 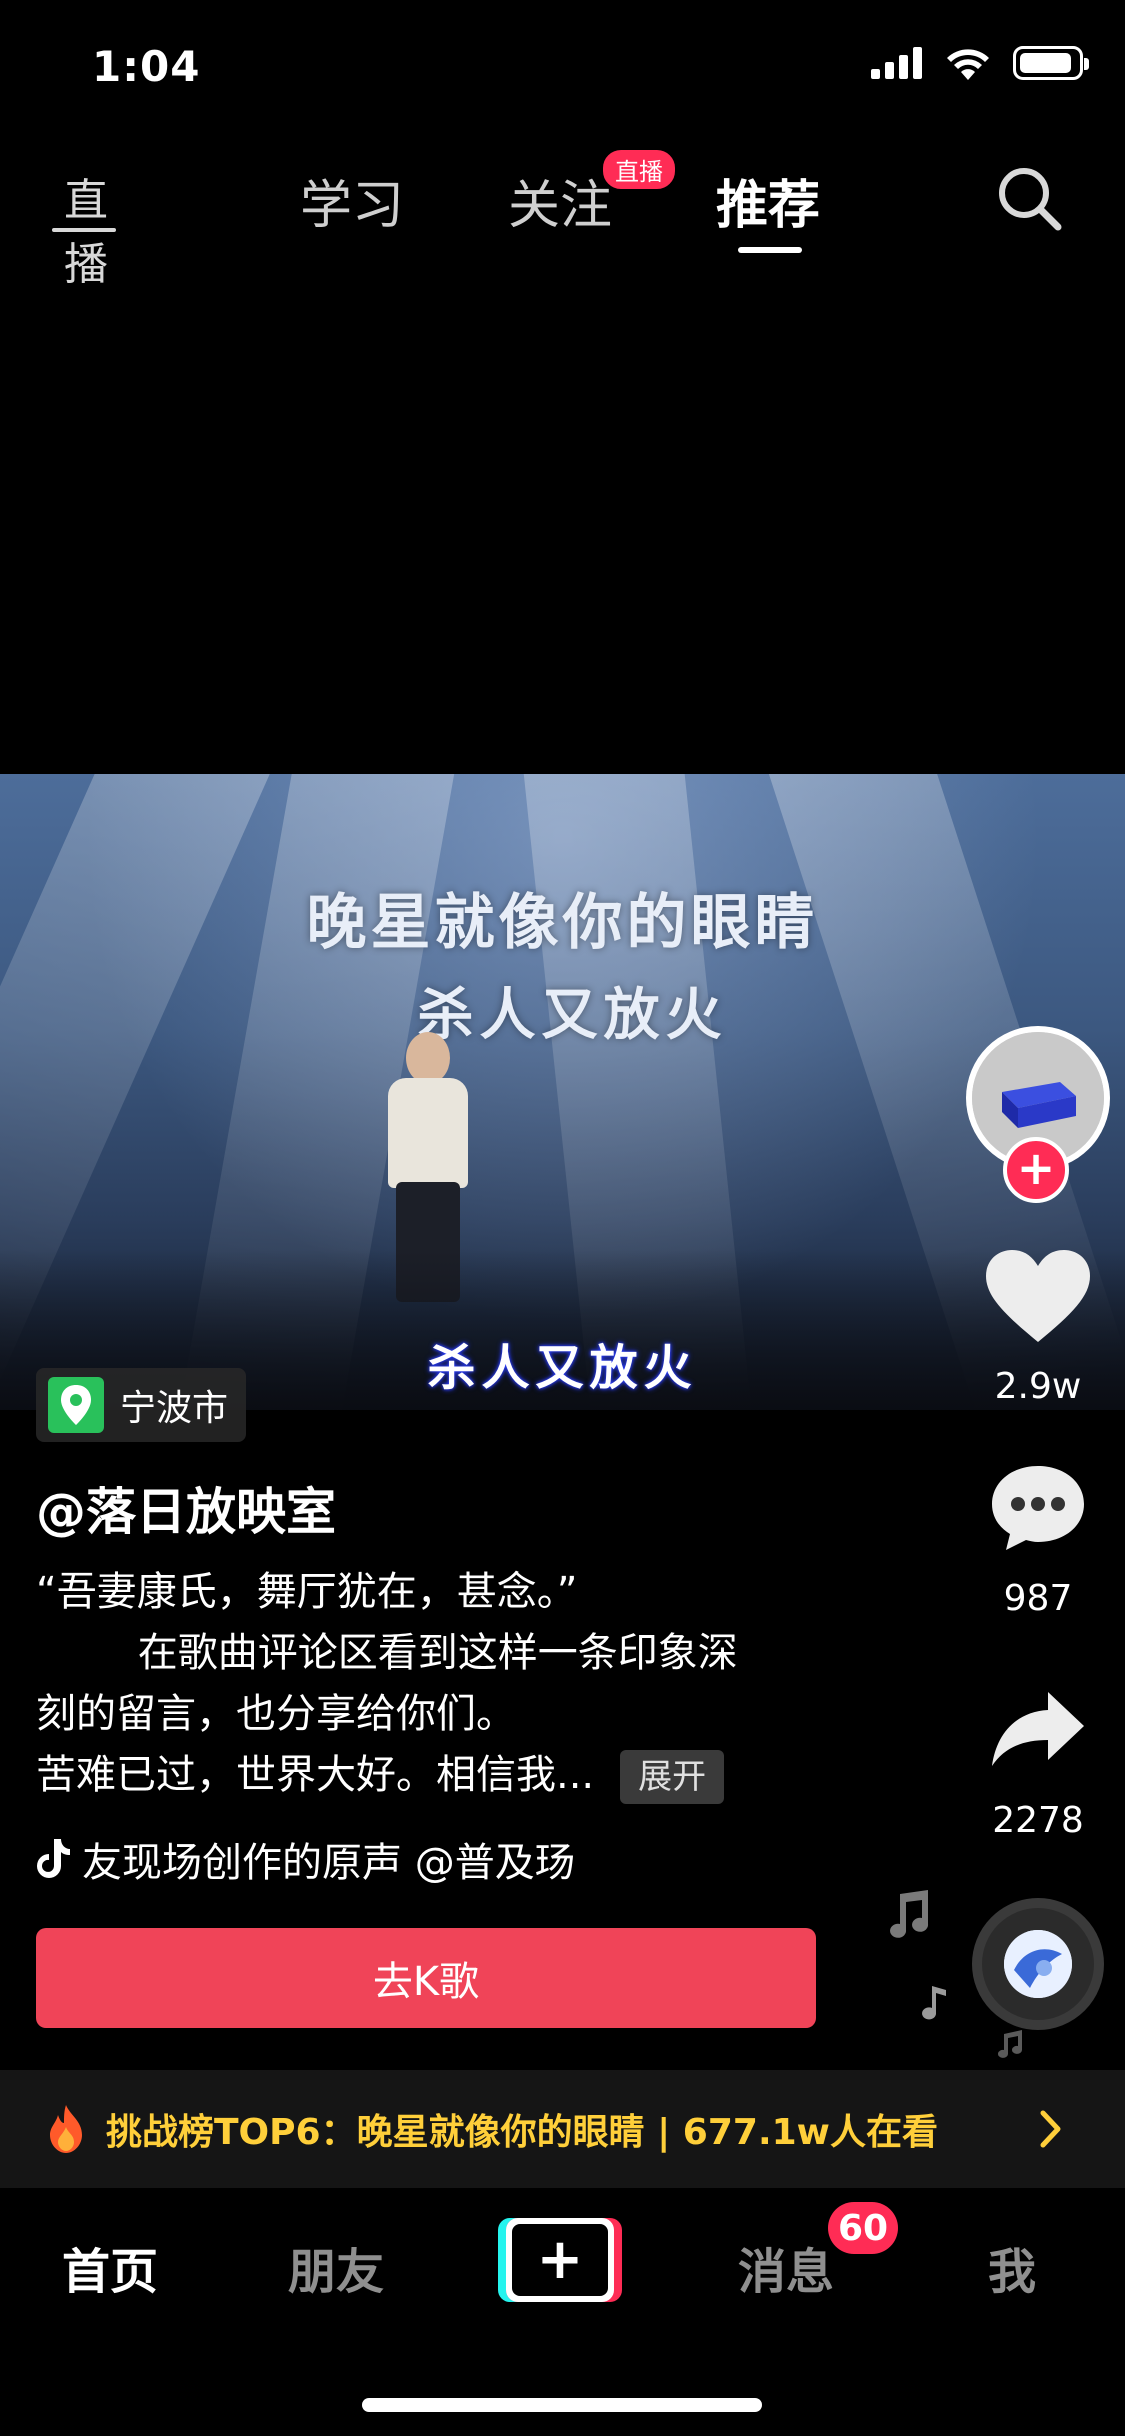 What do you see at coordinates (770, 250) in the screenshot?
I see `active-tab-indicator` at bounding box center [770, 250].